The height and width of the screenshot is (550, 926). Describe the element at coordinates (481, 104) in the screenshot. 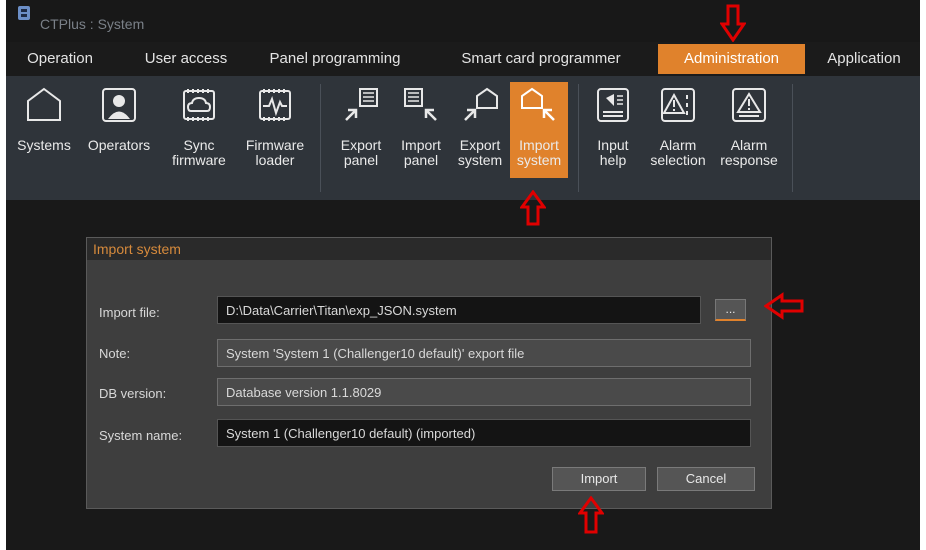

I see `export-system-icon` at that location.